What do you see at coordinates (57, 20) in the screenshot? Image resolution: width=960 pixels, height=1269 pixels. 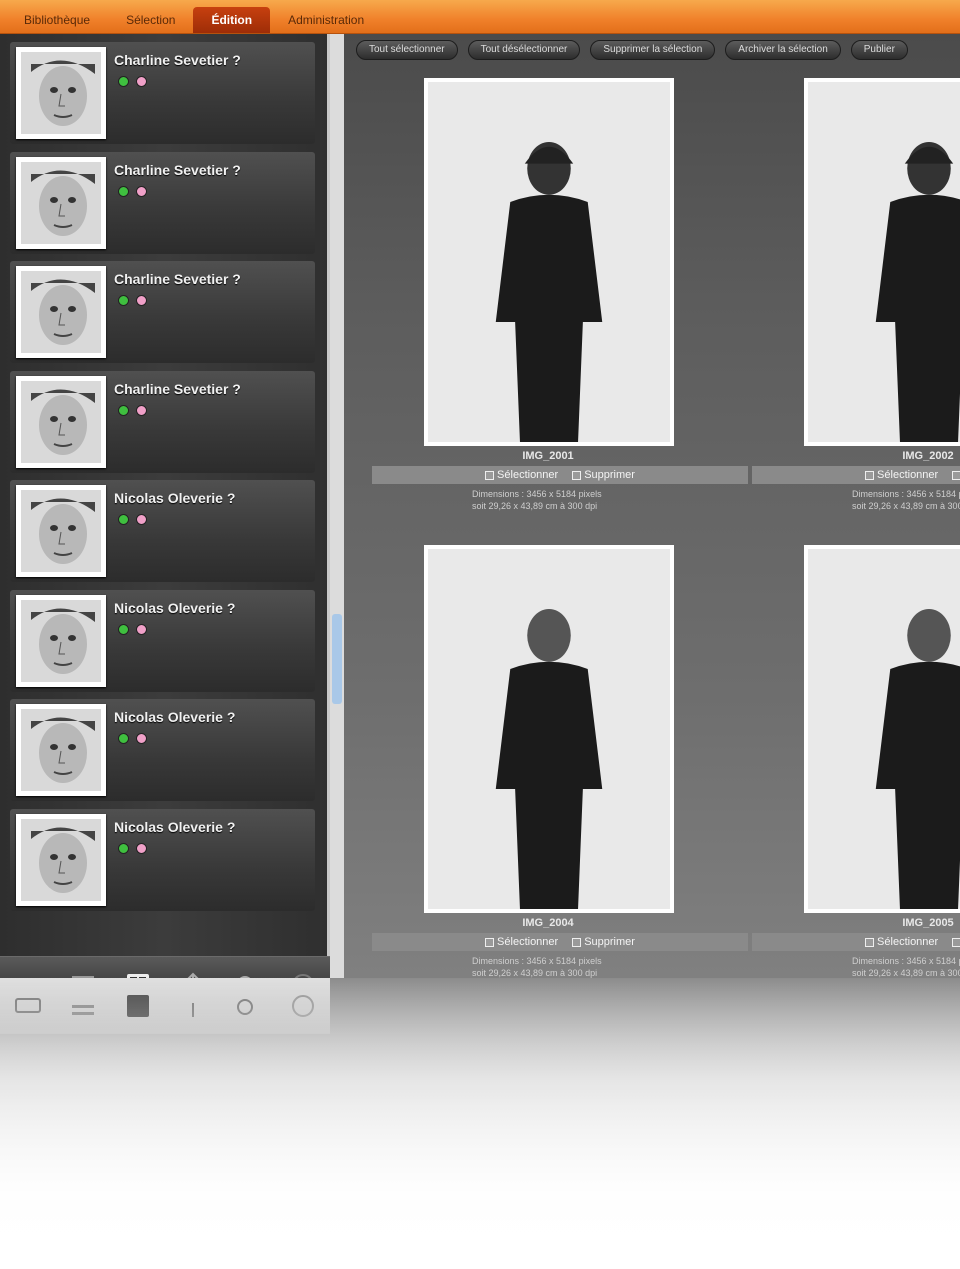 I see `tab-bibliotheque: Bibliothèque` at bounding box center [57, 20].